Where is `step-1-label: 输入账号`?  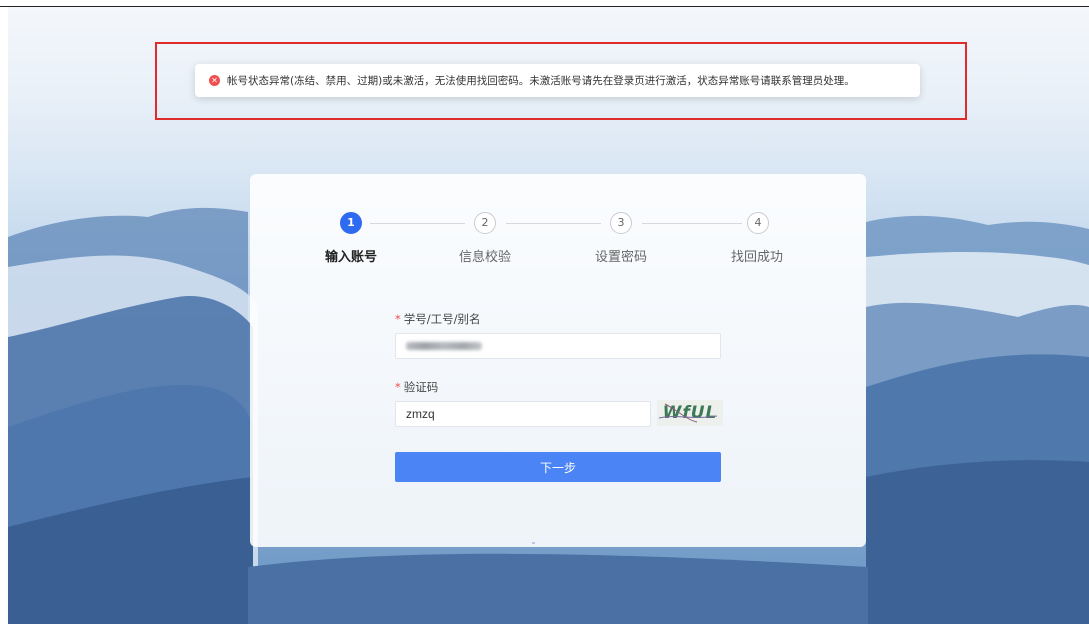 step-1-label: 输入账号 is located at coordinates (350, 257).